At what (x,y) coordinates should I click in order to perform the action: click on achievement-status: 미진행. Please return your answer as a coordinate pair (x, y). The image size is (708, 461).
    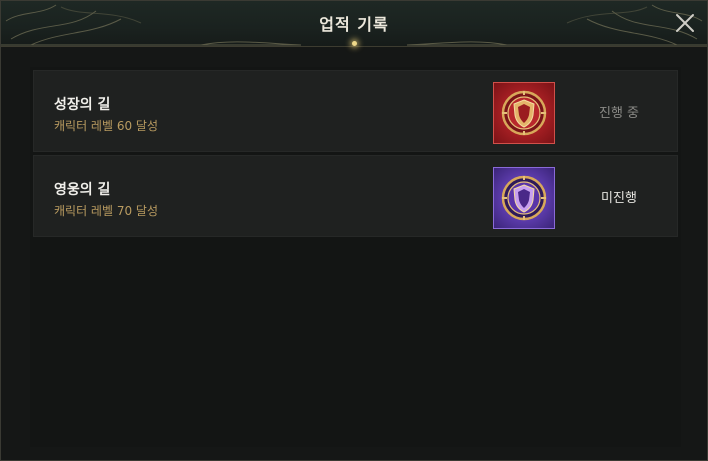
    Looking at the image, I should click on (619, 198).